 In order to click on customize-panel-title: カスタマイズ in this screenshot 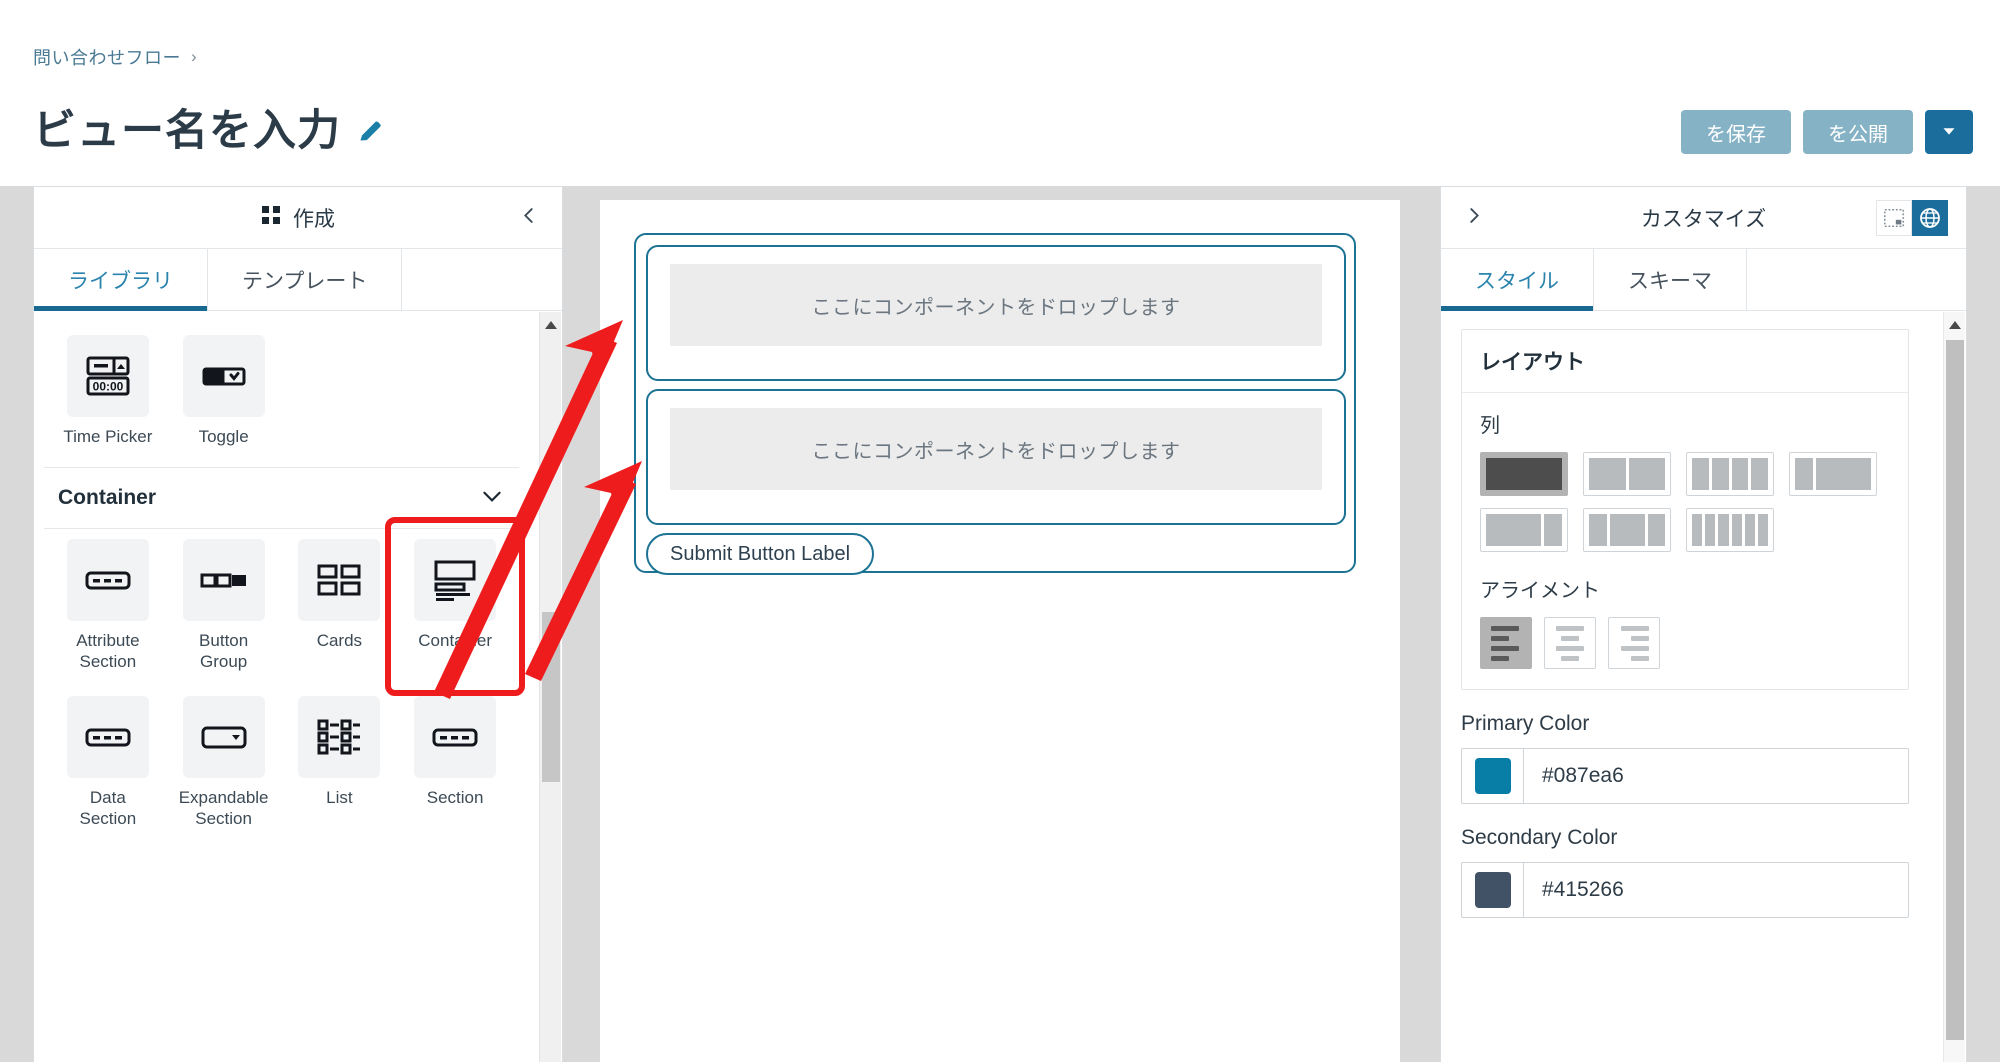, I will do `click(1703, 219)`.